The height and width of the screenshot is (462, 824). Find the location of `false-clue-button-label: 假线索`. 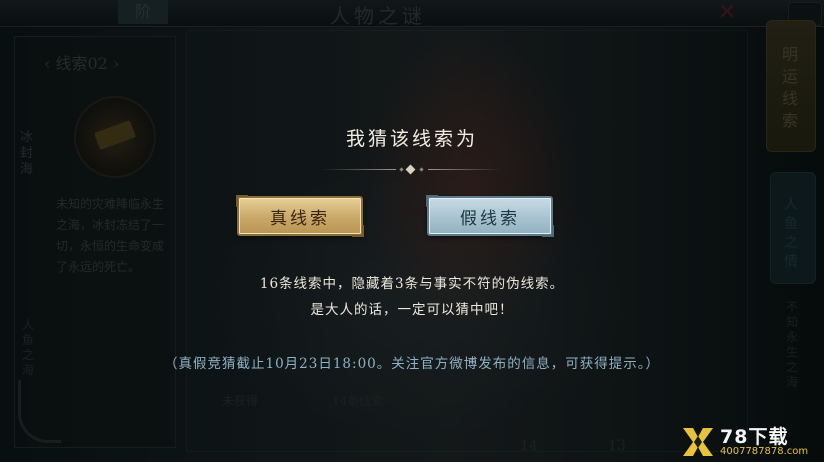

false-clue-button-label: 假线索 is located at coordinates (490, 218).